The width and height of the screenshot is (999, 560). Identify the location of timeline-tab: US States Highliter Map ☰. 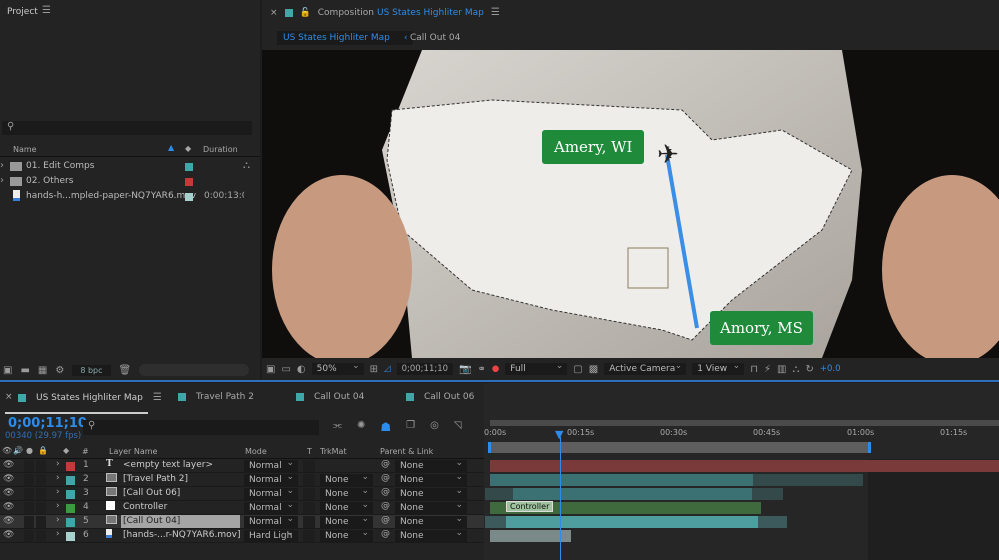
(90, 397).